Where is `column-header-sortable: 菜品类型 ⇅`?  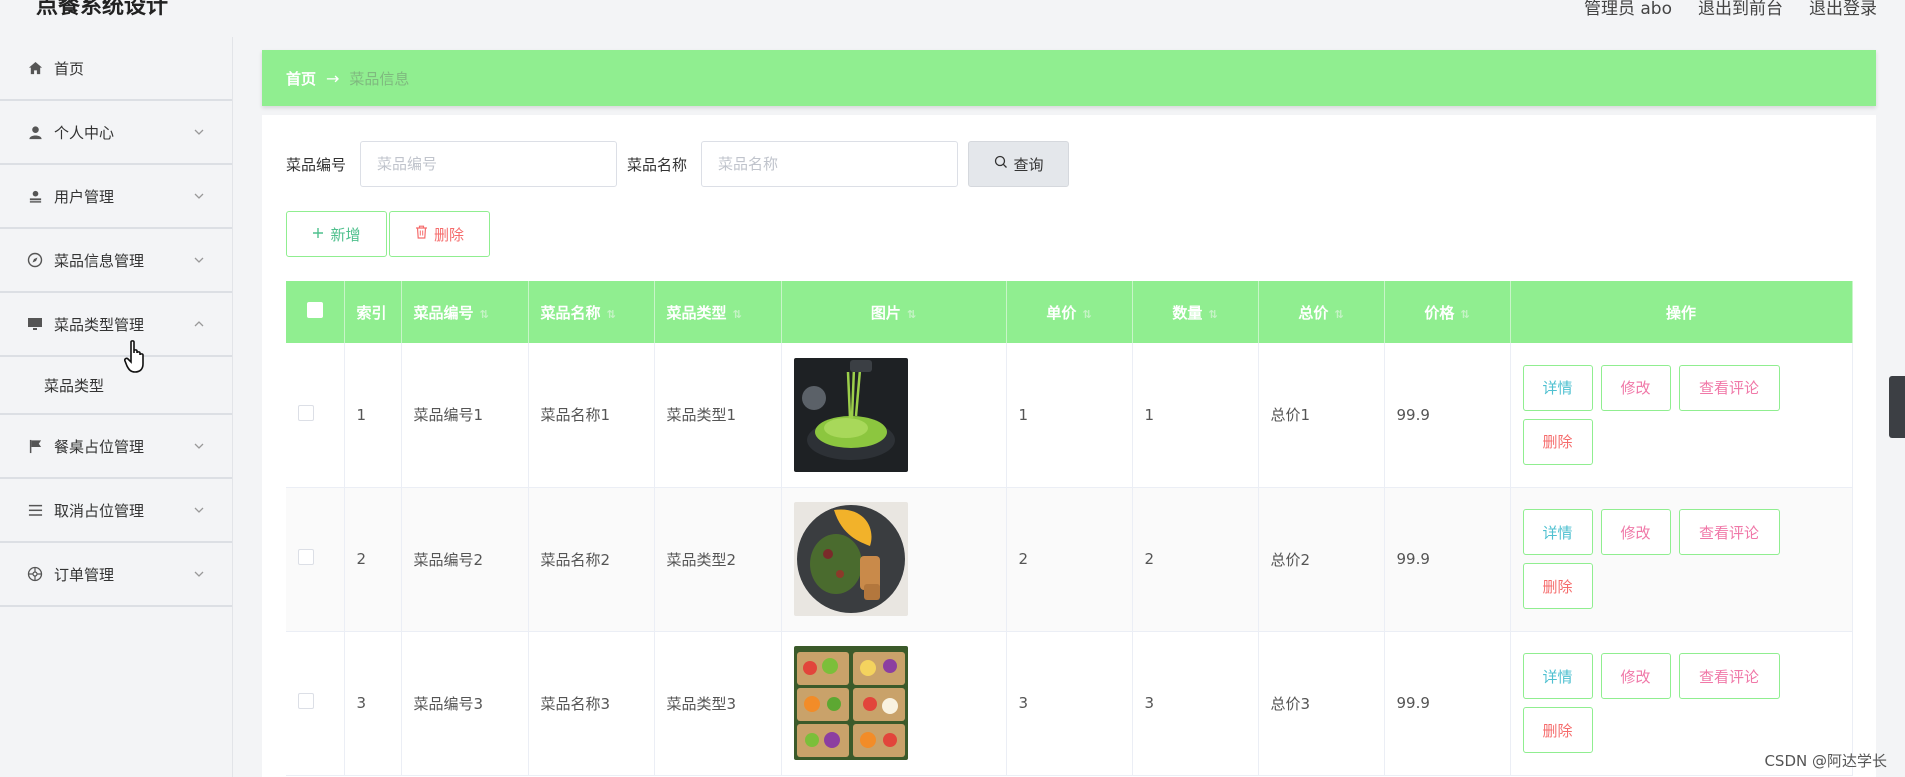
column-header-sortable: 菜品类型 ⇅ is located at coordinates (718, 312).